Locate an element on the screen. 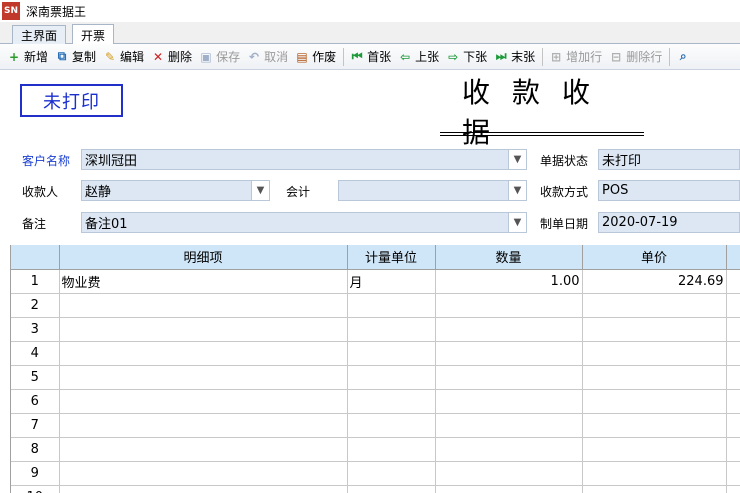  remark-select: 备注01 ▼ is located at coordinates (304, 222).